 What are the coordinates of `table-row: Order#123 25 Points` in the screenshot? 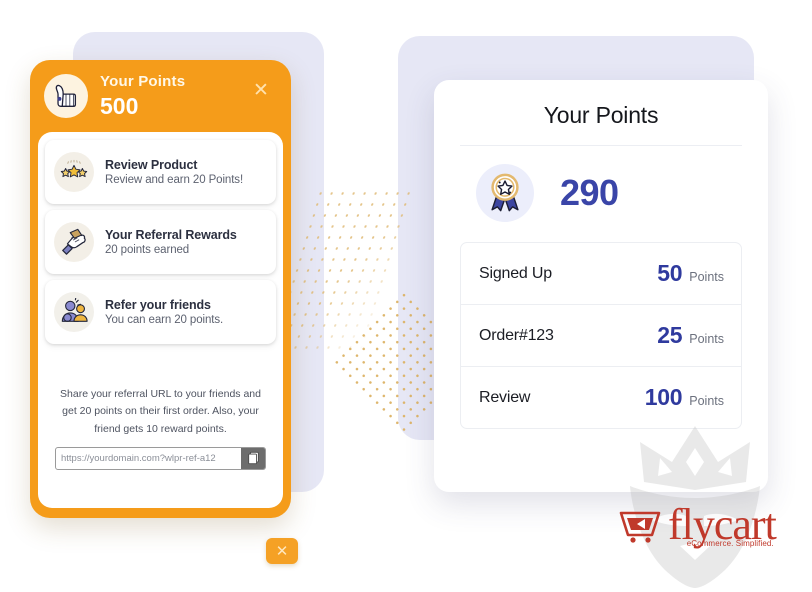 It's located at (601, 336).